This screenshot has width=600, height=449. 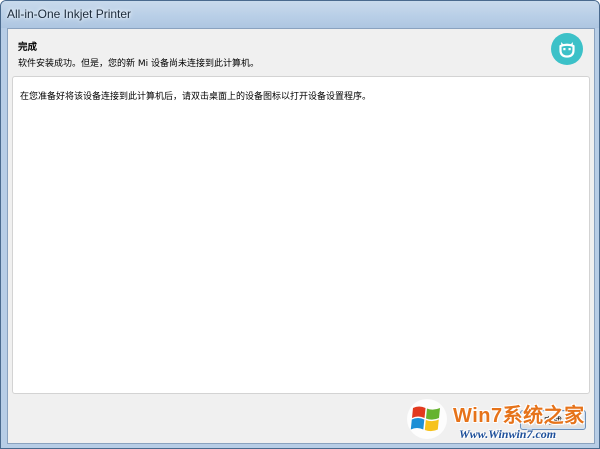 I want to click on page-title: 完成, so click(x=28, y=47).